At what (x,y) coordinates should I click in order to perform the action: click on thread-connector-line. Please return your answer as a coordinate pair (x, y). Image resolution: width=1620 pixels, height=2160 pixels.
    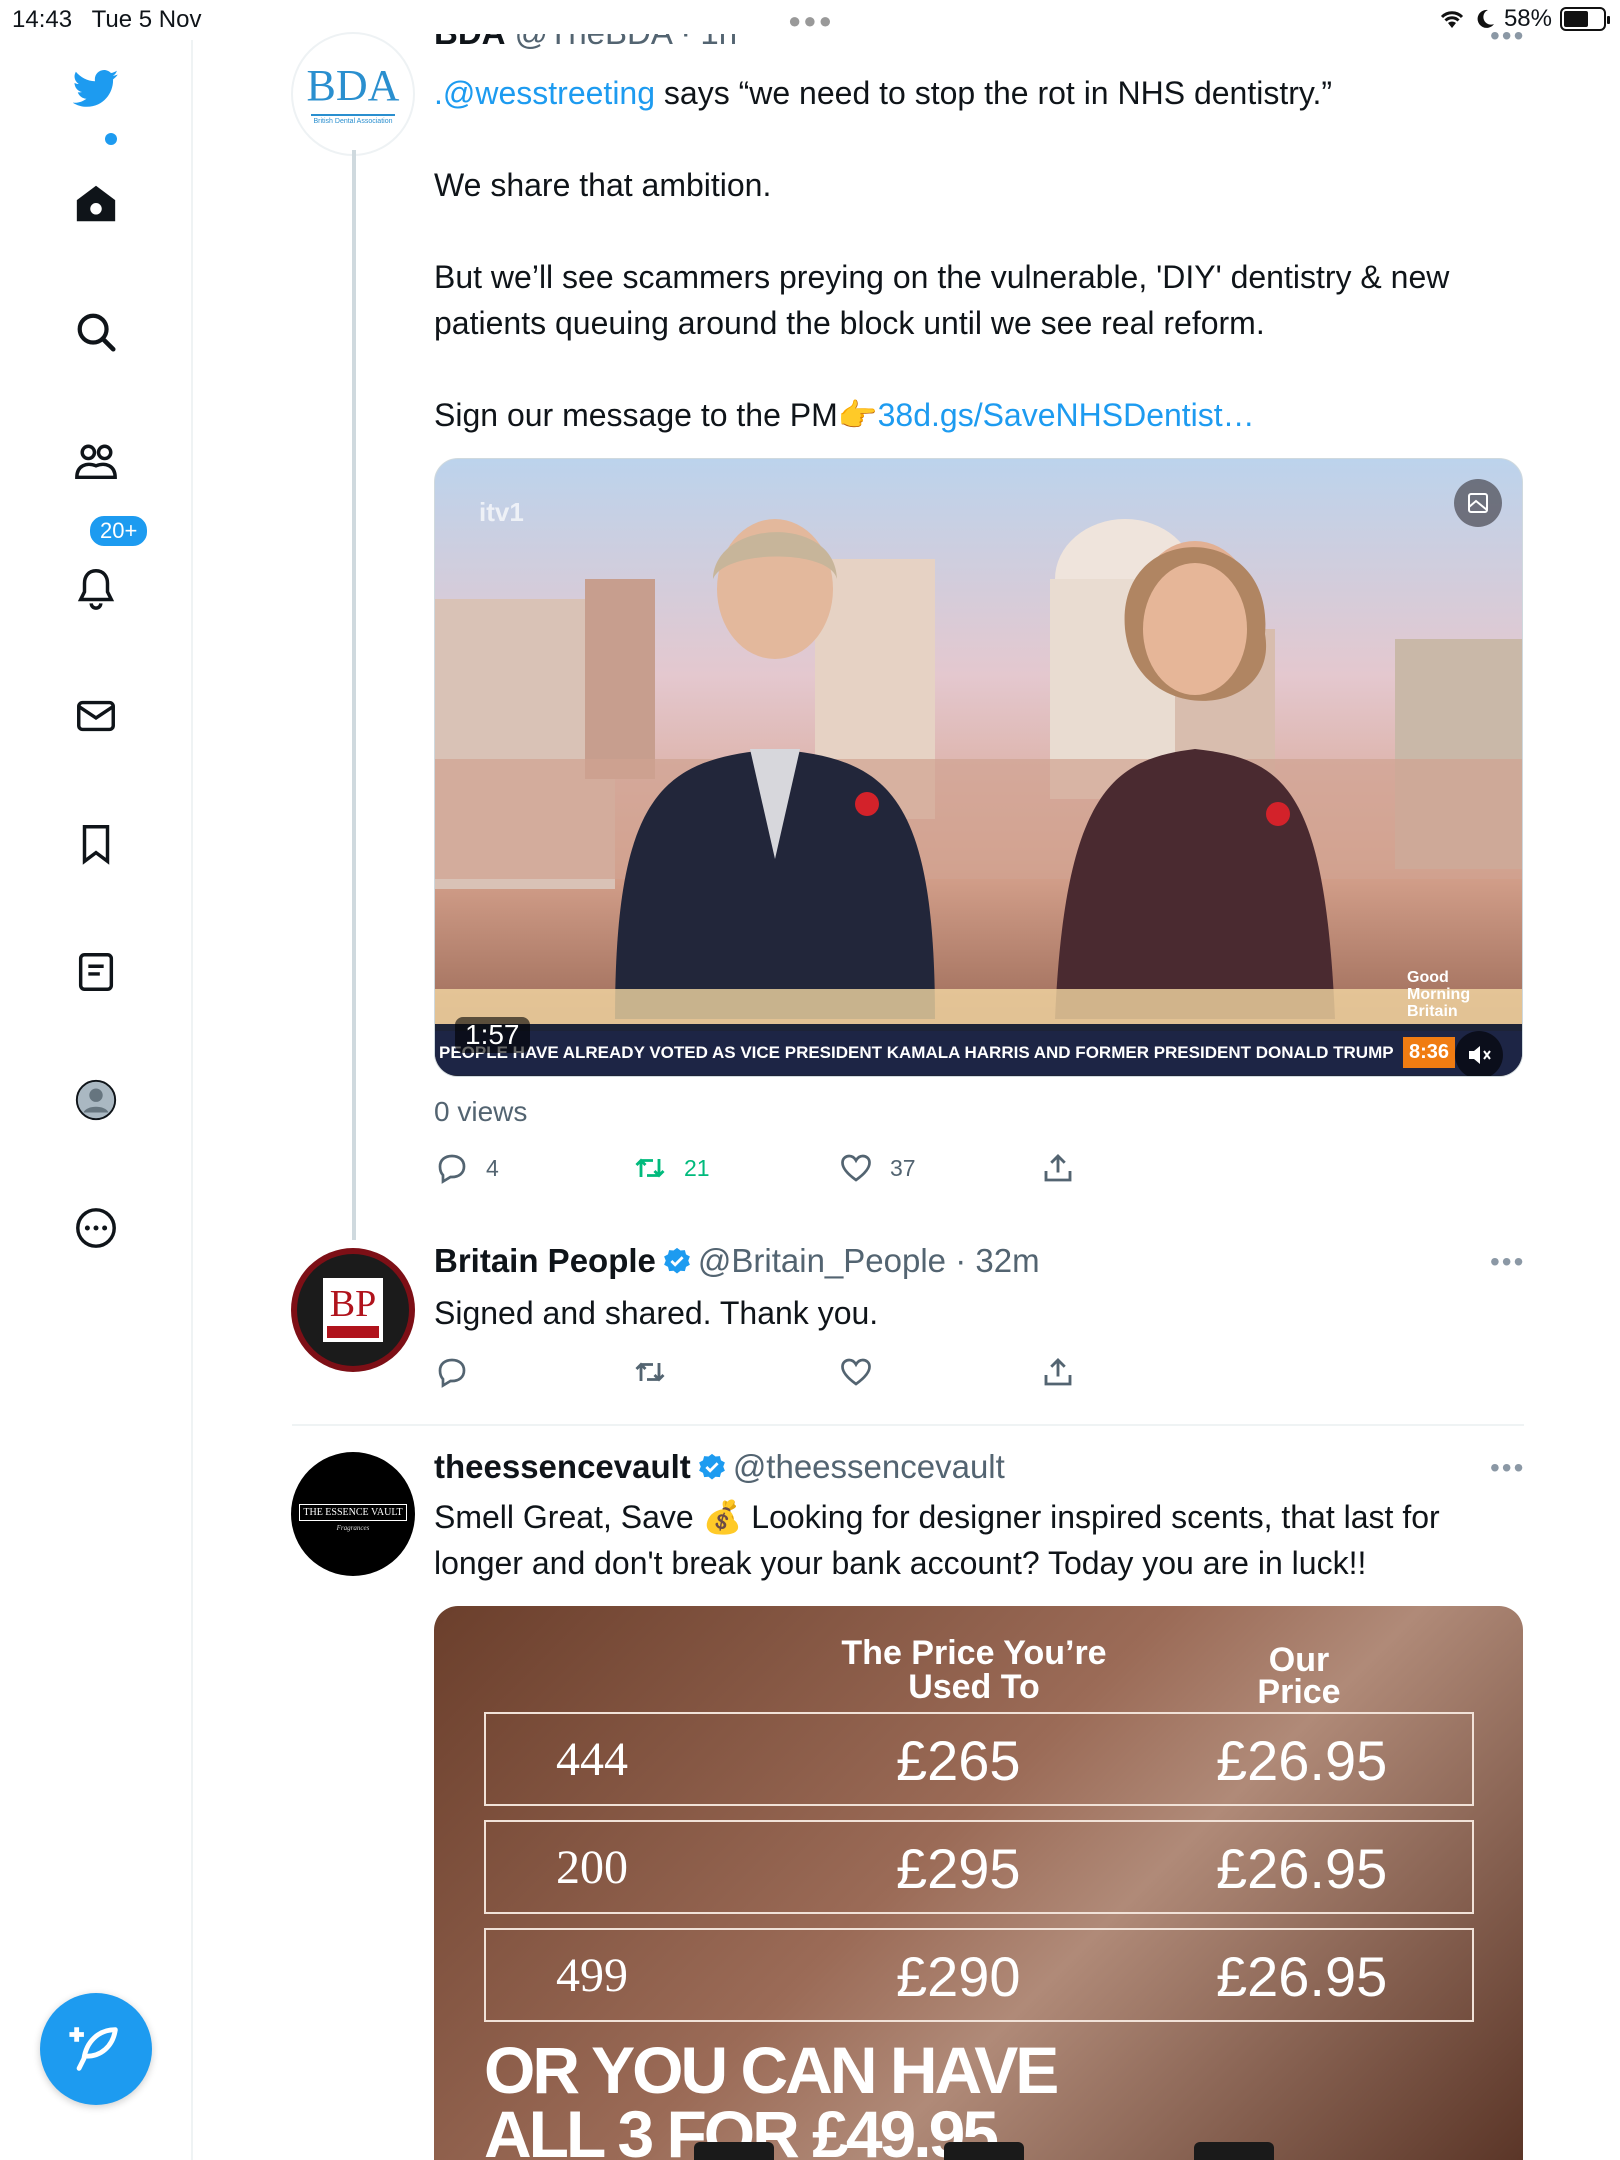
    Looking at the image, I should click on (354, 695).